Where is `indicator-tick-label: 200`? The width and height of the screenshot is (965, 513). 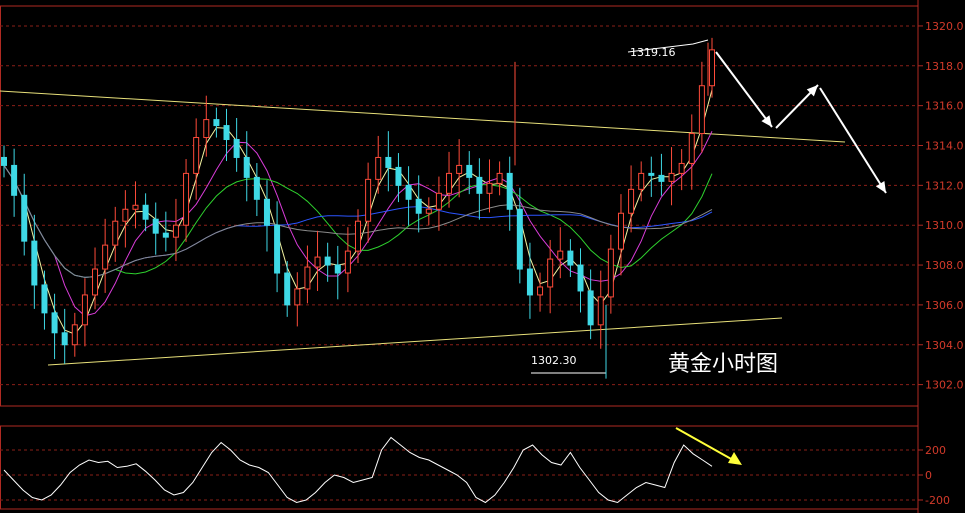 indicator-tick-label: 200 is located at coordinates (935, 450).